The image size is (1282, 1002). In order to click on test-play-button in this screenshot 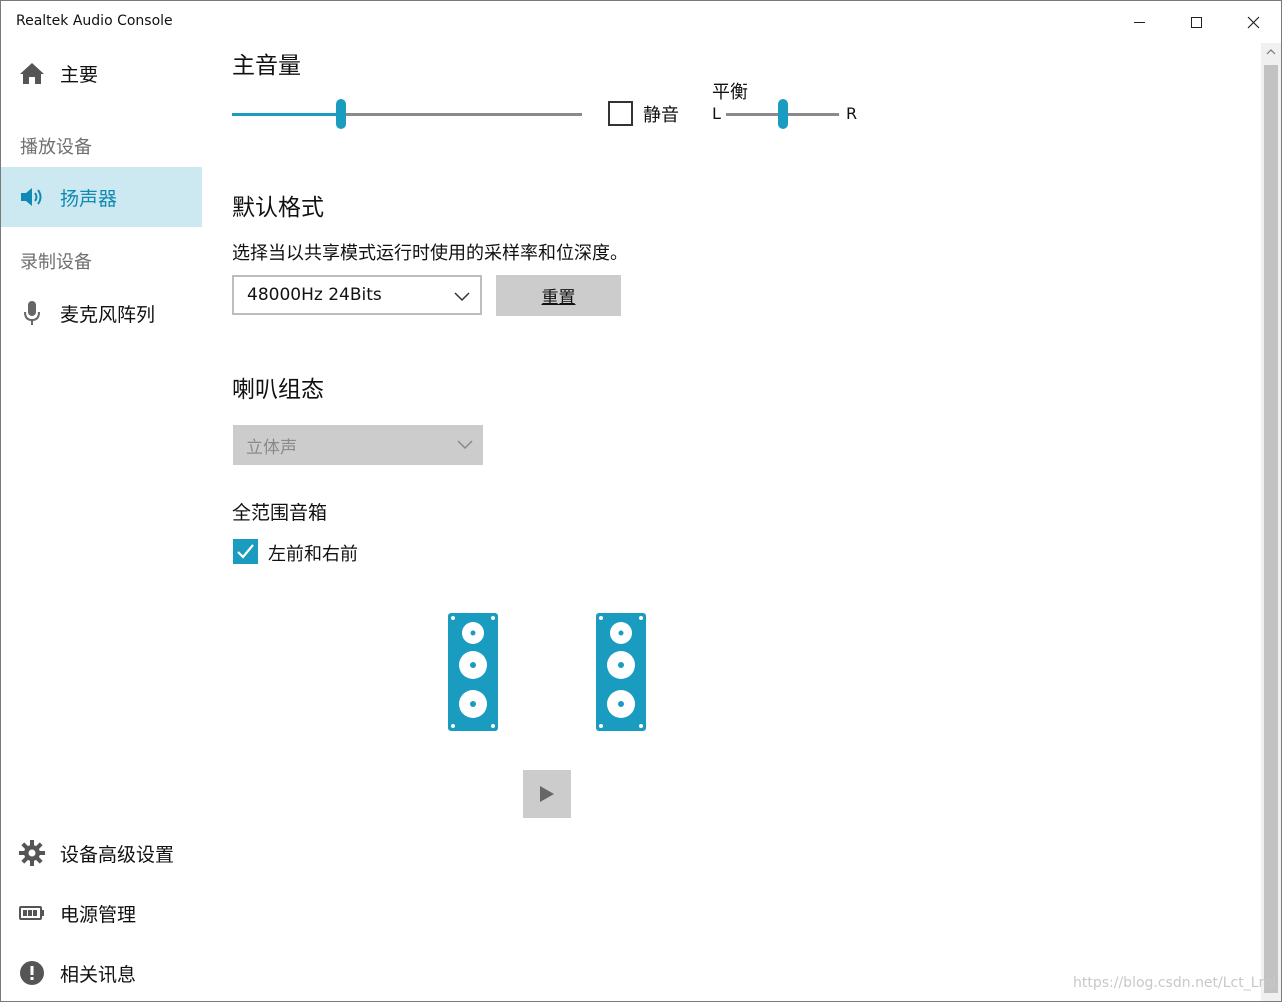, I will do `click(547, 794)`.